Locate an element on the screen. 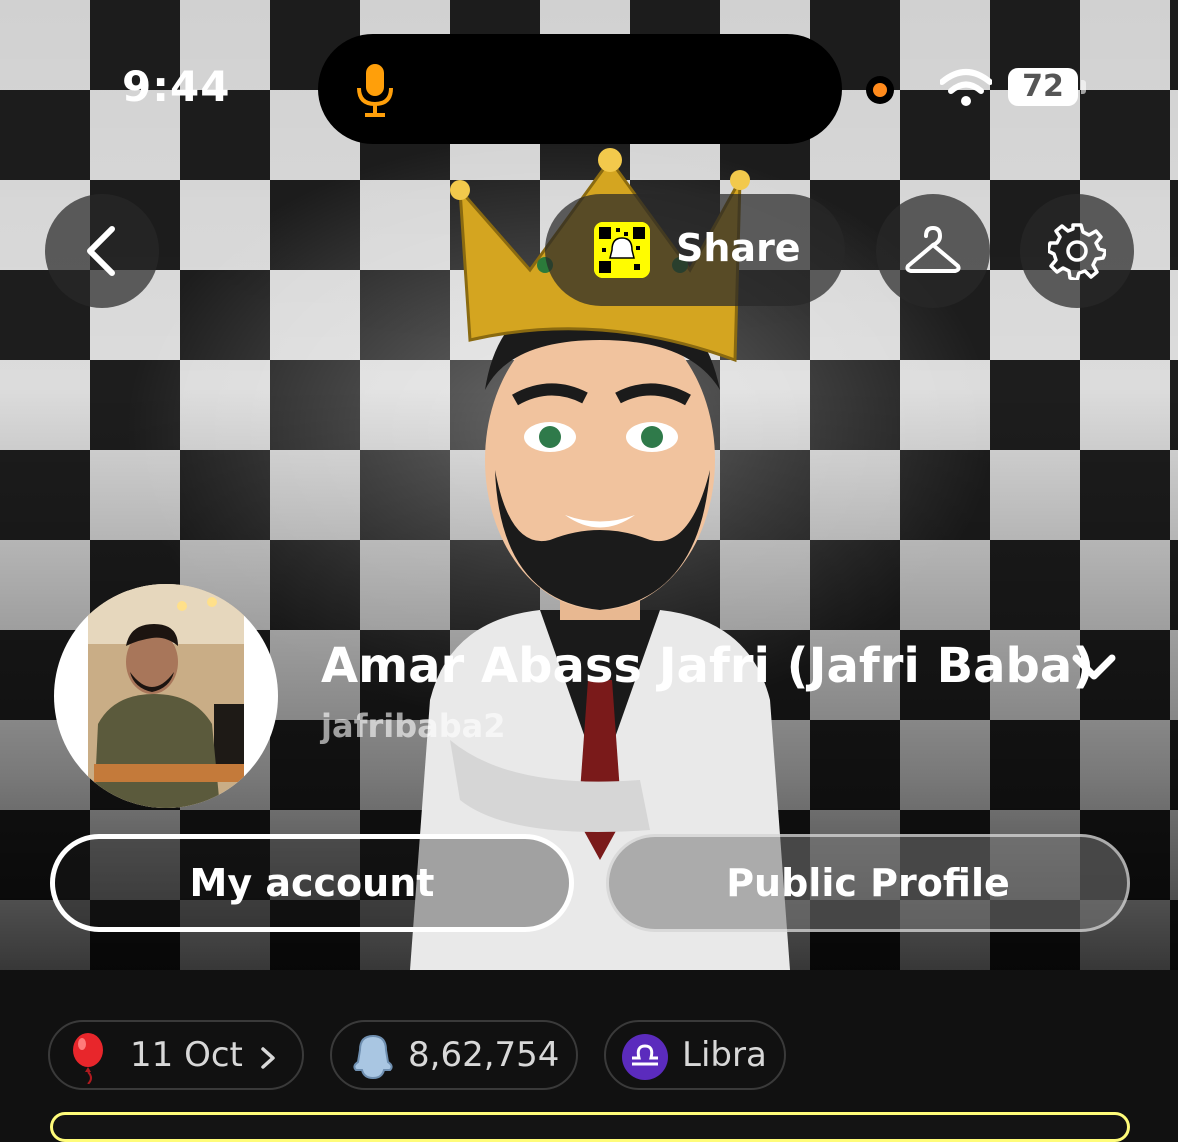 Image resolution: width=1178 pixels, height=1142 pixels. outfit-button is located at coordinates (933, 251).